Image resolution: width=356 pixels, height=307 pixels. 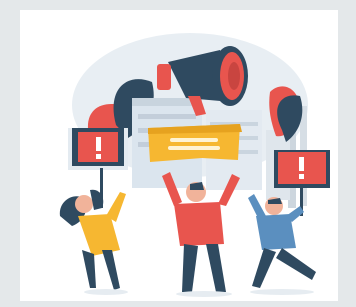 I want to click on protester-man-center, so click(x=201, y=232).